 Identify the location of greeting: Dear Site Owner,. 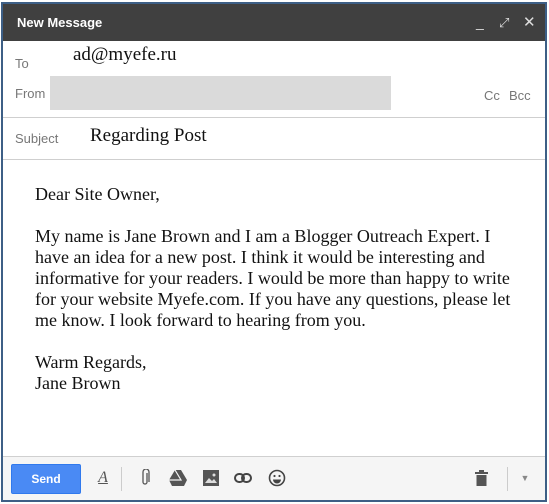
(97, 194).